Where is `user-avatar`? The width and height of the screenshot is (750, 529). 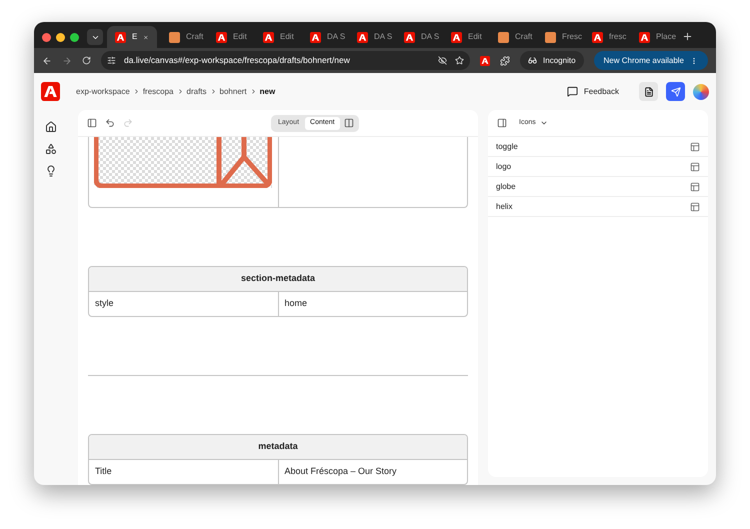 user-avatar is located at coordinates (701, 92).